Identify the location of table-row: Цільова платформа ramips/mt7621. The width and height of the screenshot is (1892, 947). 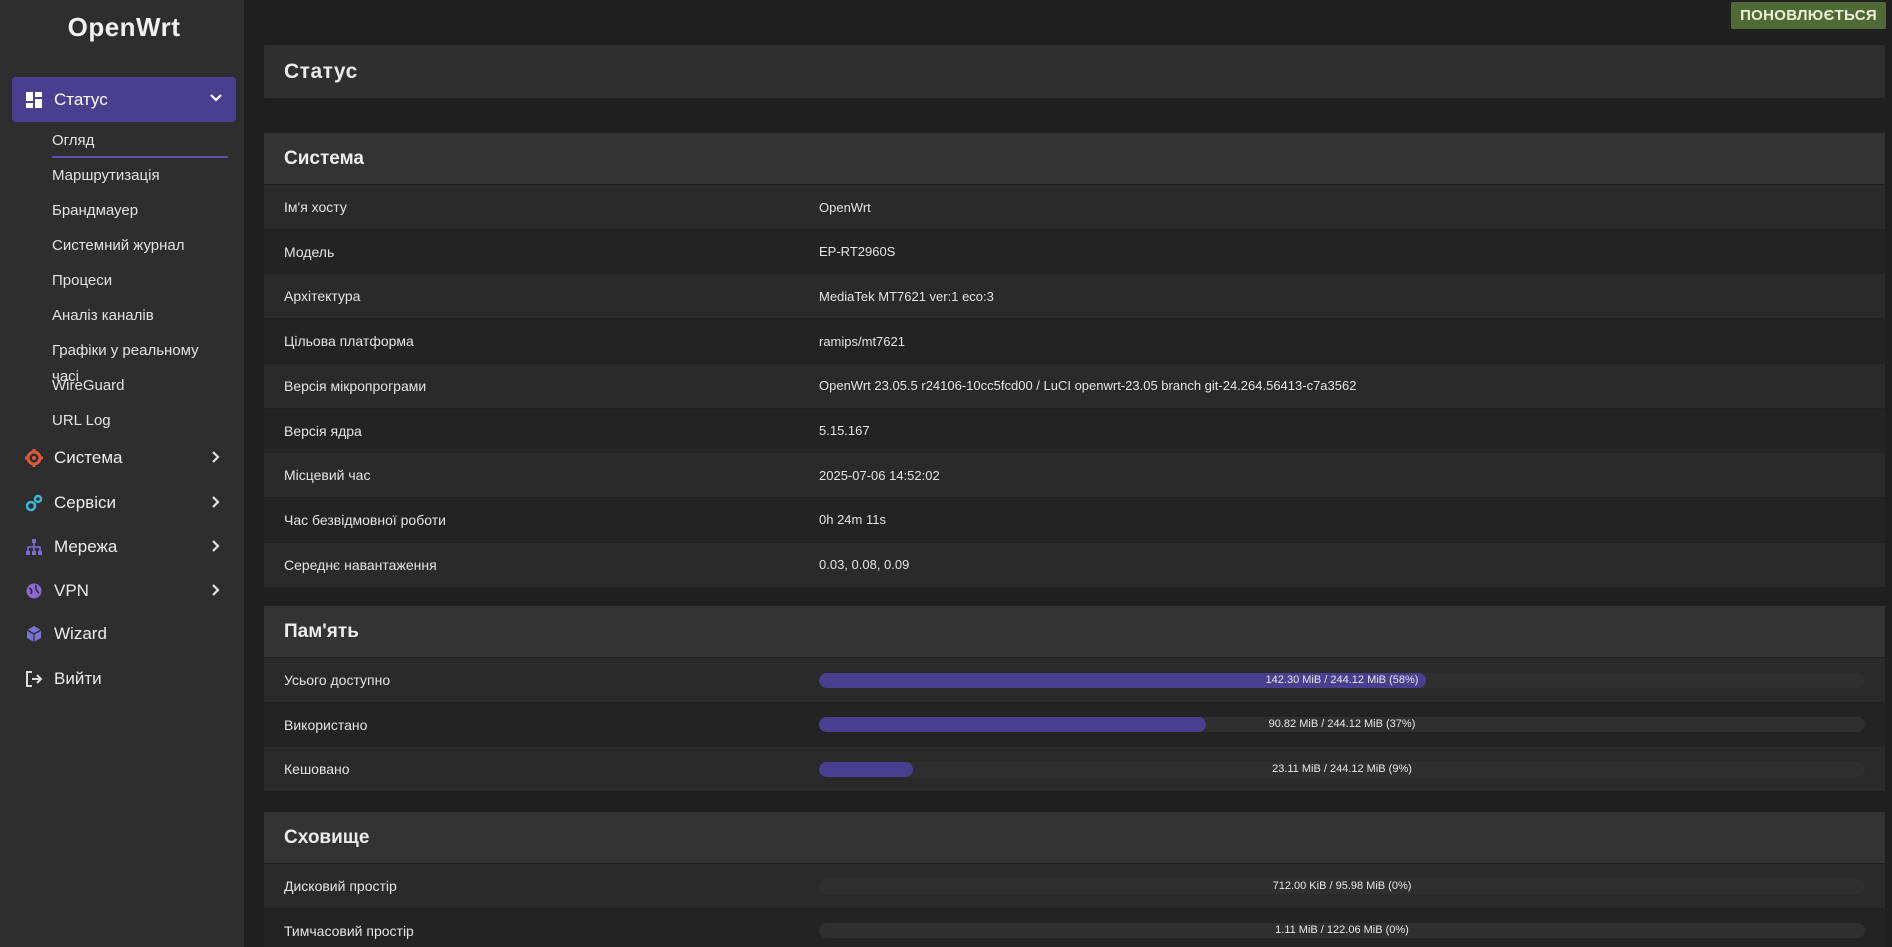
(1074, 341).